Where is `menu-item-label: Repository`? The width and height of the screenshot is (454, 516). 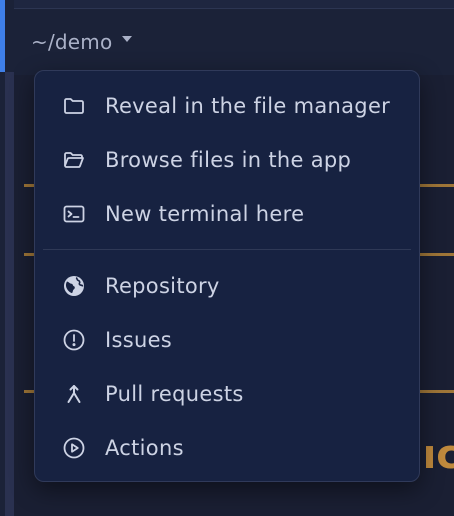
menu-item-label: Repository is located at coordinates (162, 286).